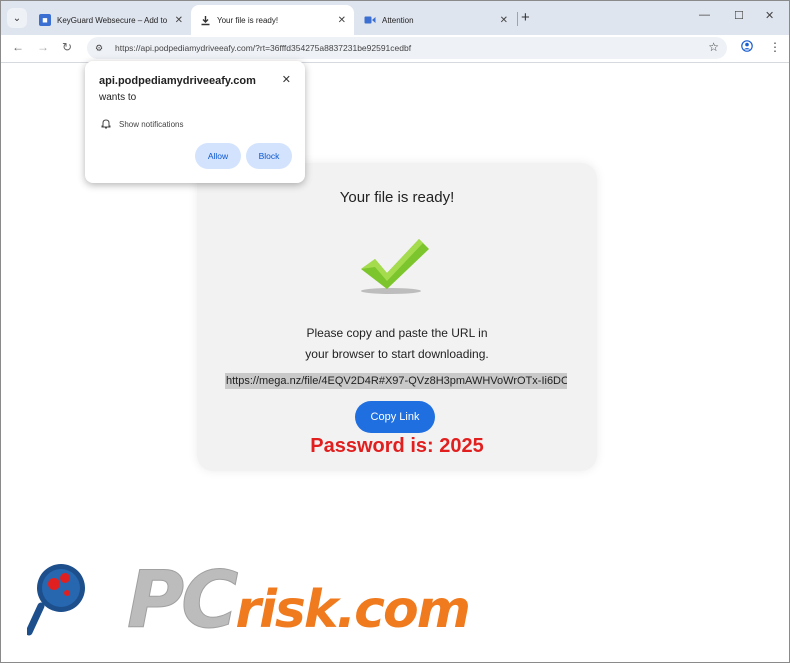 The width and height of the screenshot is (790, 663). I want to click on watermark-text: PCrisk.com, so click(298, 601).